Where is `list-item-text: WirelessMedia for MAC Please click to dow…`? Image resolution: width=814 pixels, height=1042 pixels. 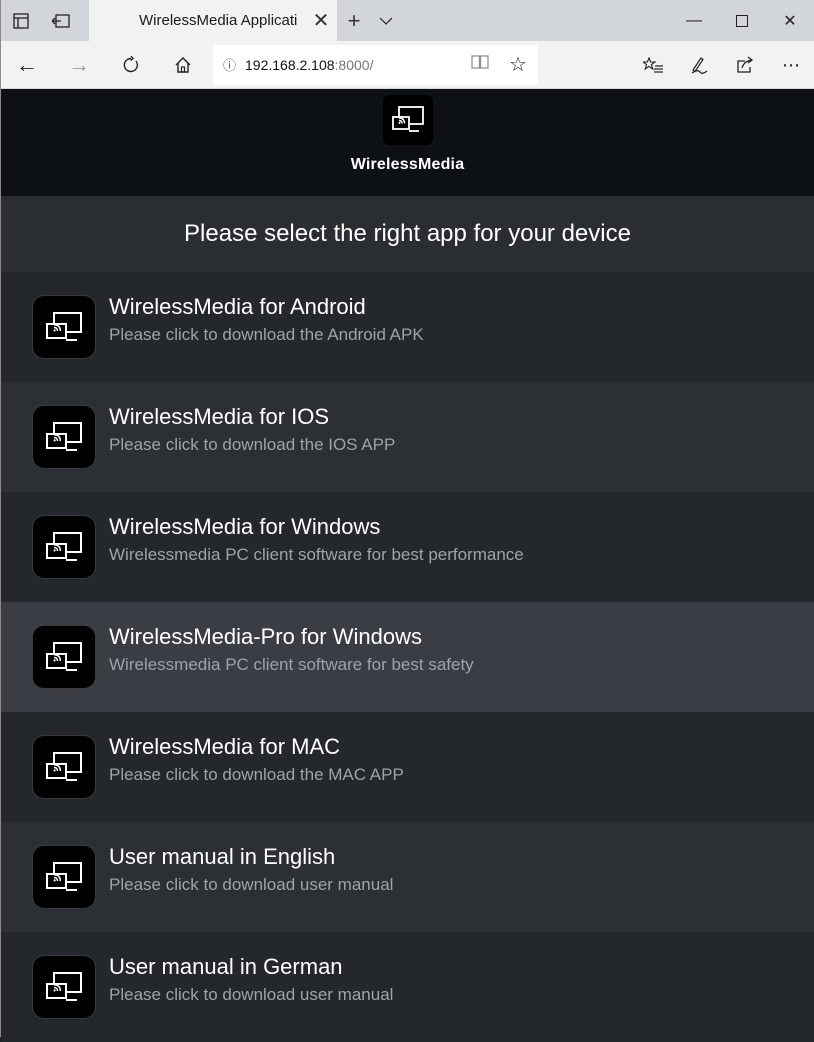 list-item-text: WirelessMedia for MAC Please click to dow… is located at coordinates (256, 760).